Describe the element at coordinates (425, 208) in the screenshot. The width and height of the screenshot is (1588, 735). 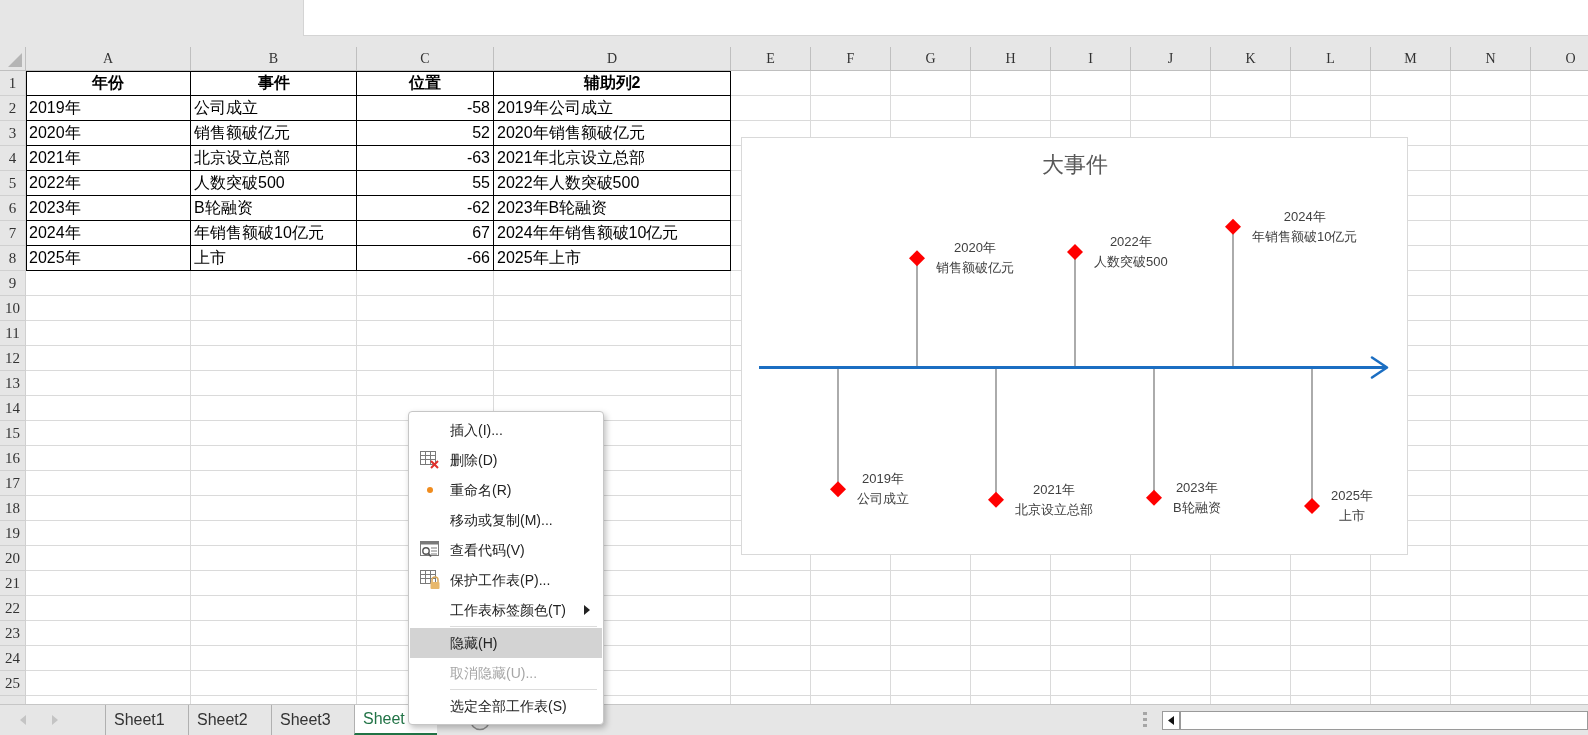
I see `table-cell: -62` at that location.